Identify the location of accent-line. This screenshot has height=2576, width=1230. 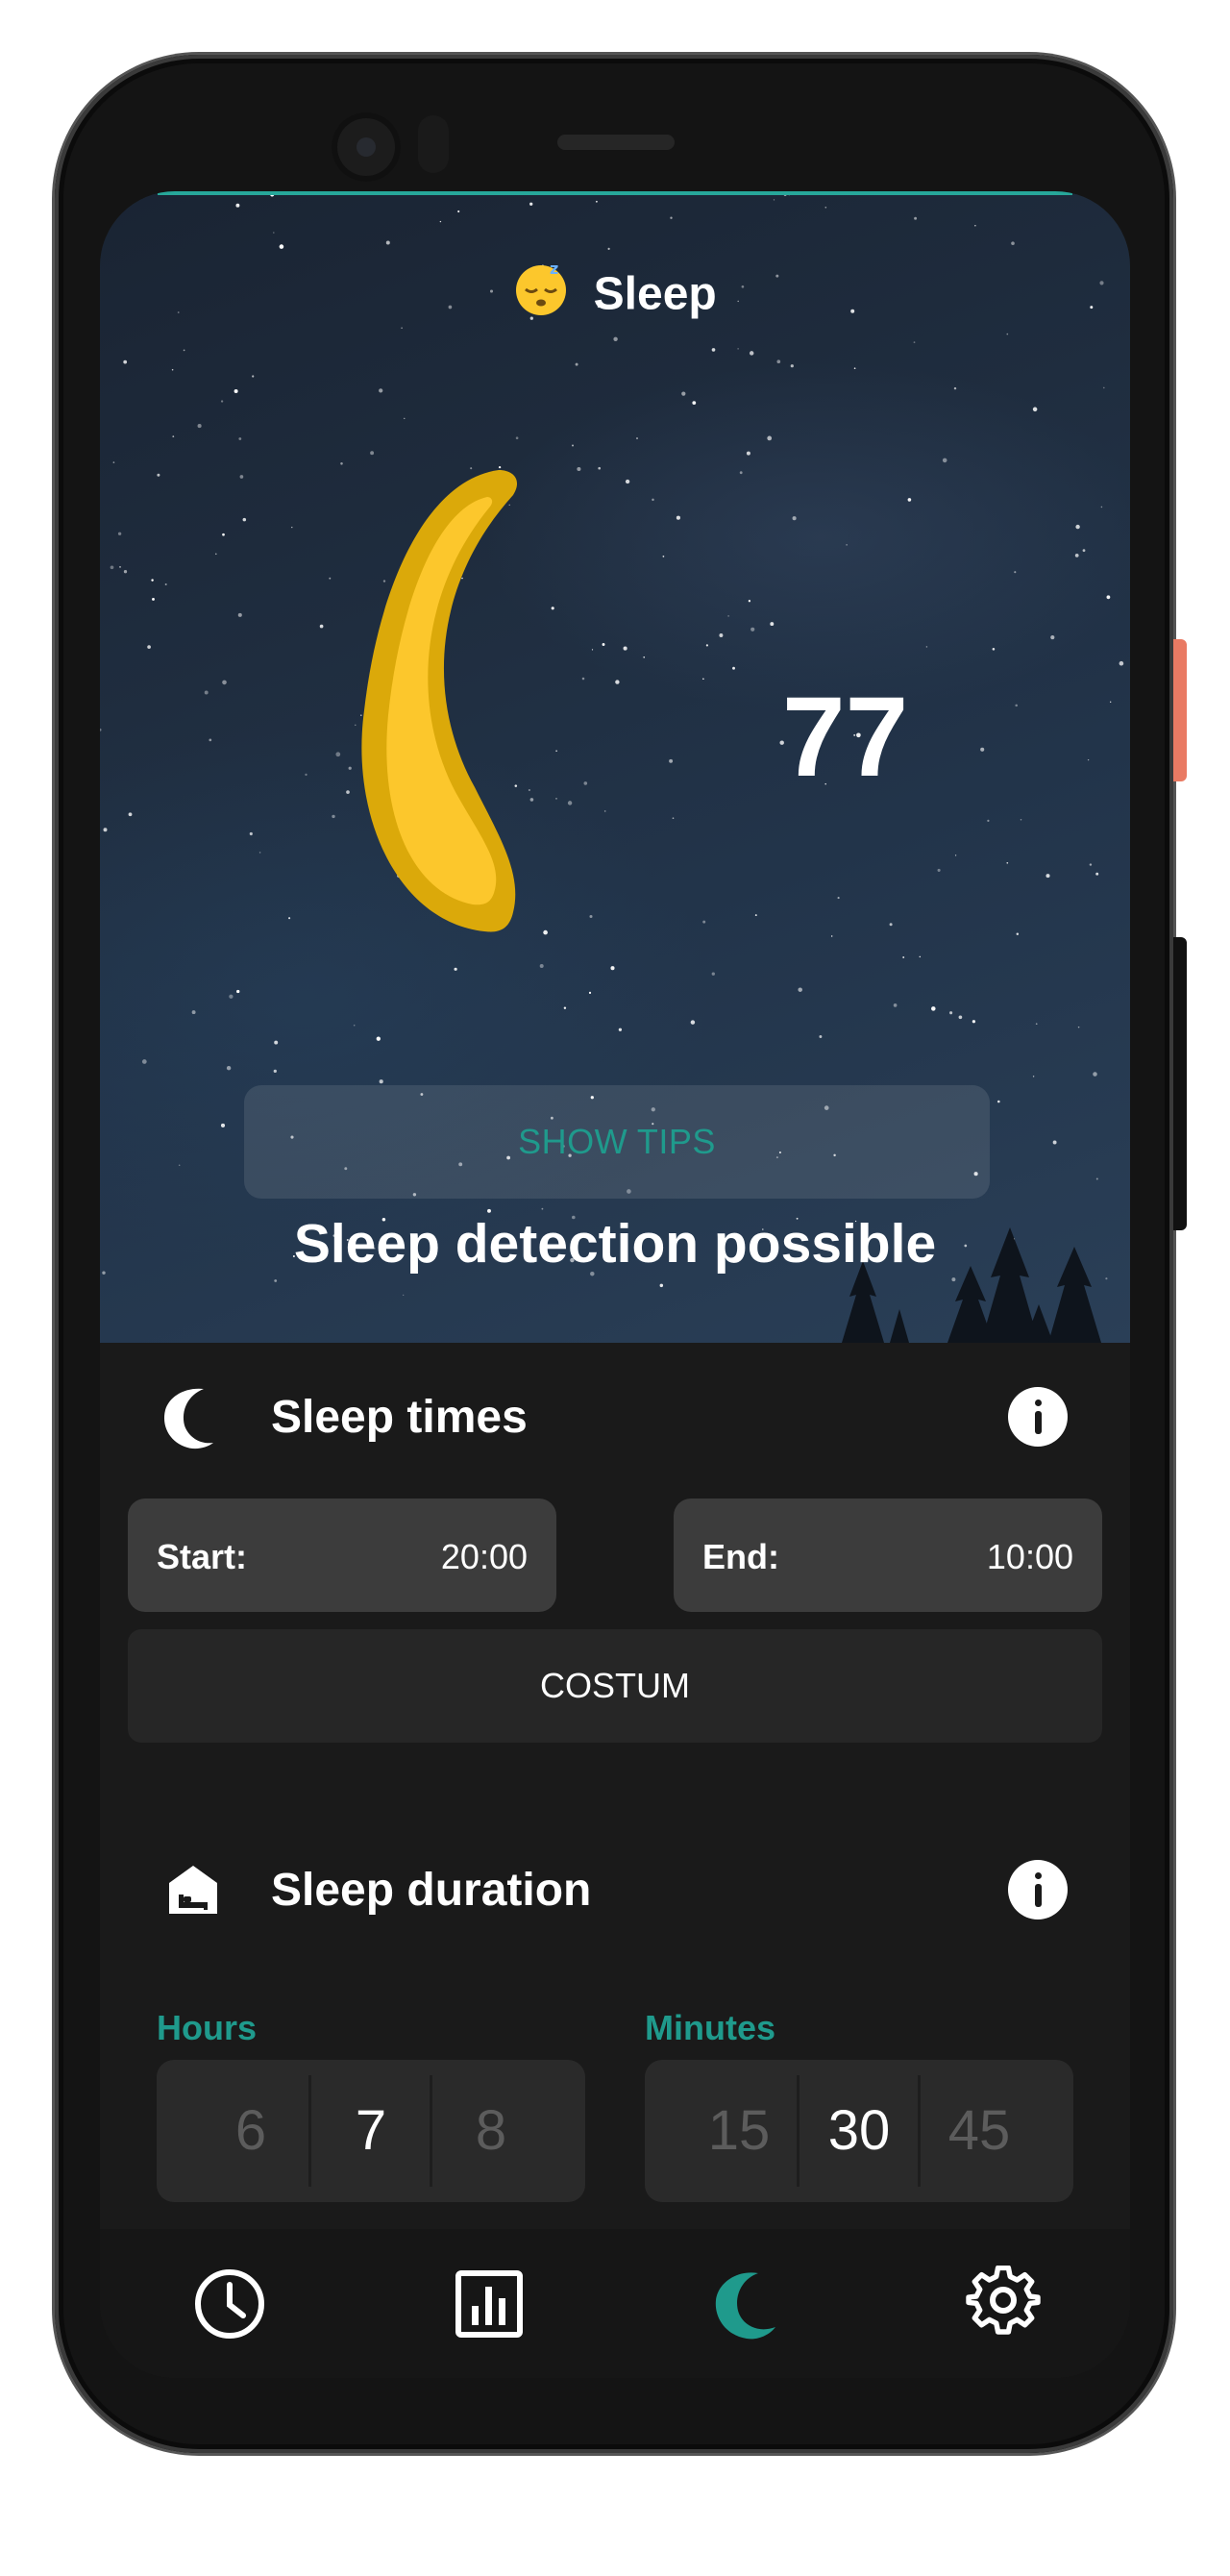
(615, 193).